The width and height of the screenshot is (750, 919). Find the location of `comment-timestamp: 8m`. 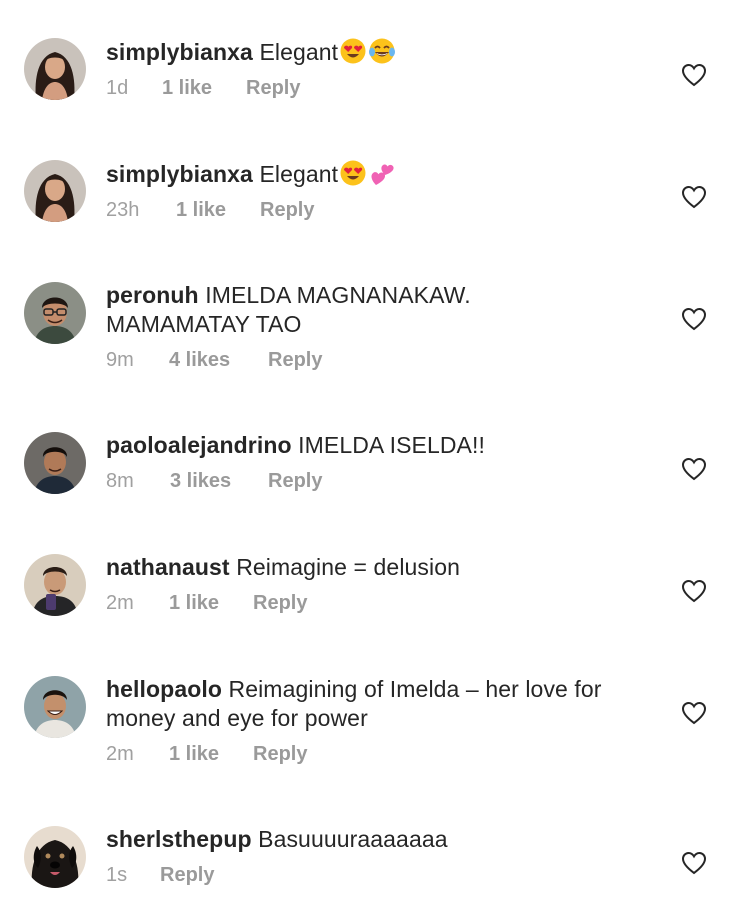

comment-timestamp: 8m is located at coordinates (120, 481).